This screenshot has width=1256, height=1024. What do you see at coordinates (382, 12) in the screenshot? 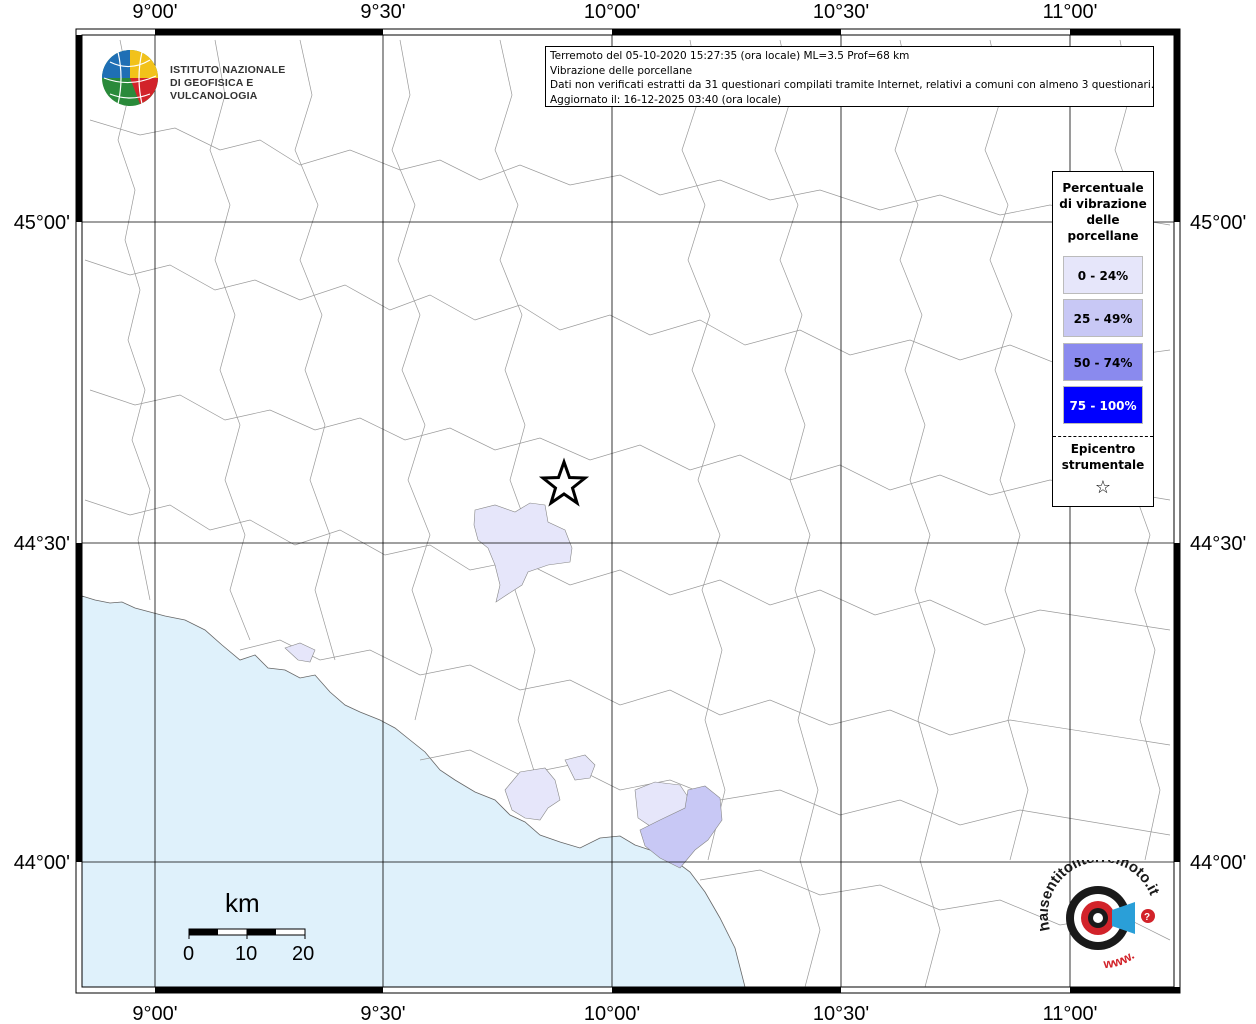
I see `lon-tick-top-2: 9°30'` at bounding box center [382, 12].